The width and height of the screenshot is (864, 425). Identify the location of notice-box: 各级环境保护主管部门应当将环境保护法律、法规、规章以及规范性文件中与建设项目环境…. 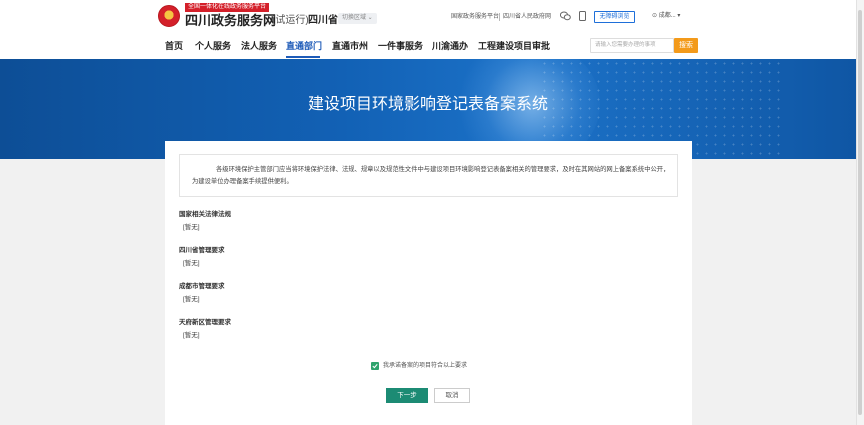
(428, 175).